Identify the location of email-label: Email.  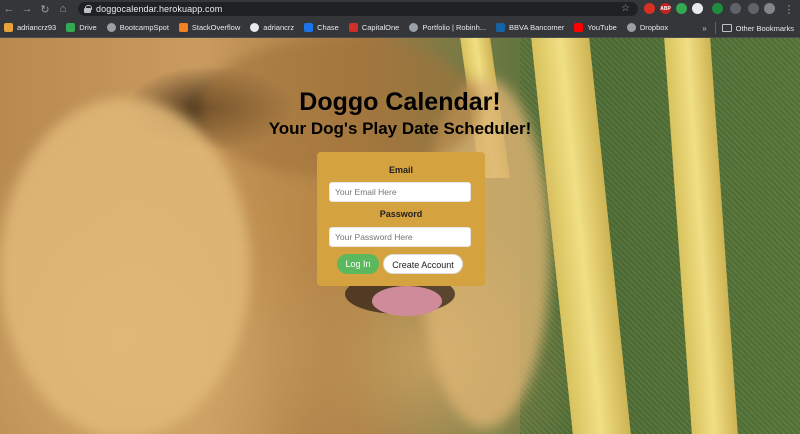
(400, 170).